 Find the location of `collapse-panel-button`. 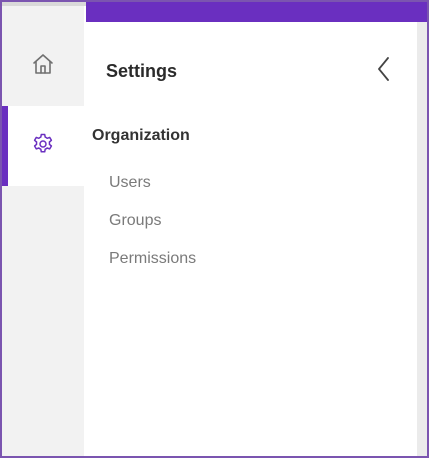

collapse-panel-button is located at coordinates (384, 71).